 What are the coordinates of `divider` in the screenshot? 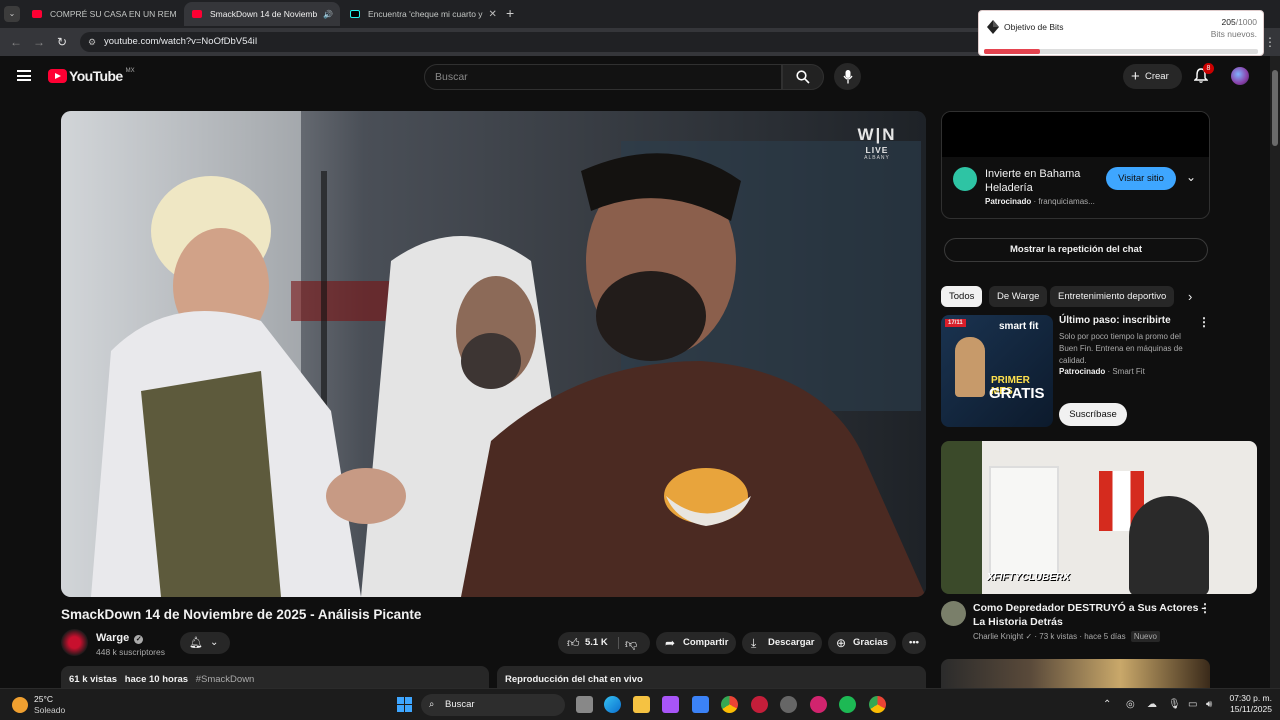 It's located at (618, 643).